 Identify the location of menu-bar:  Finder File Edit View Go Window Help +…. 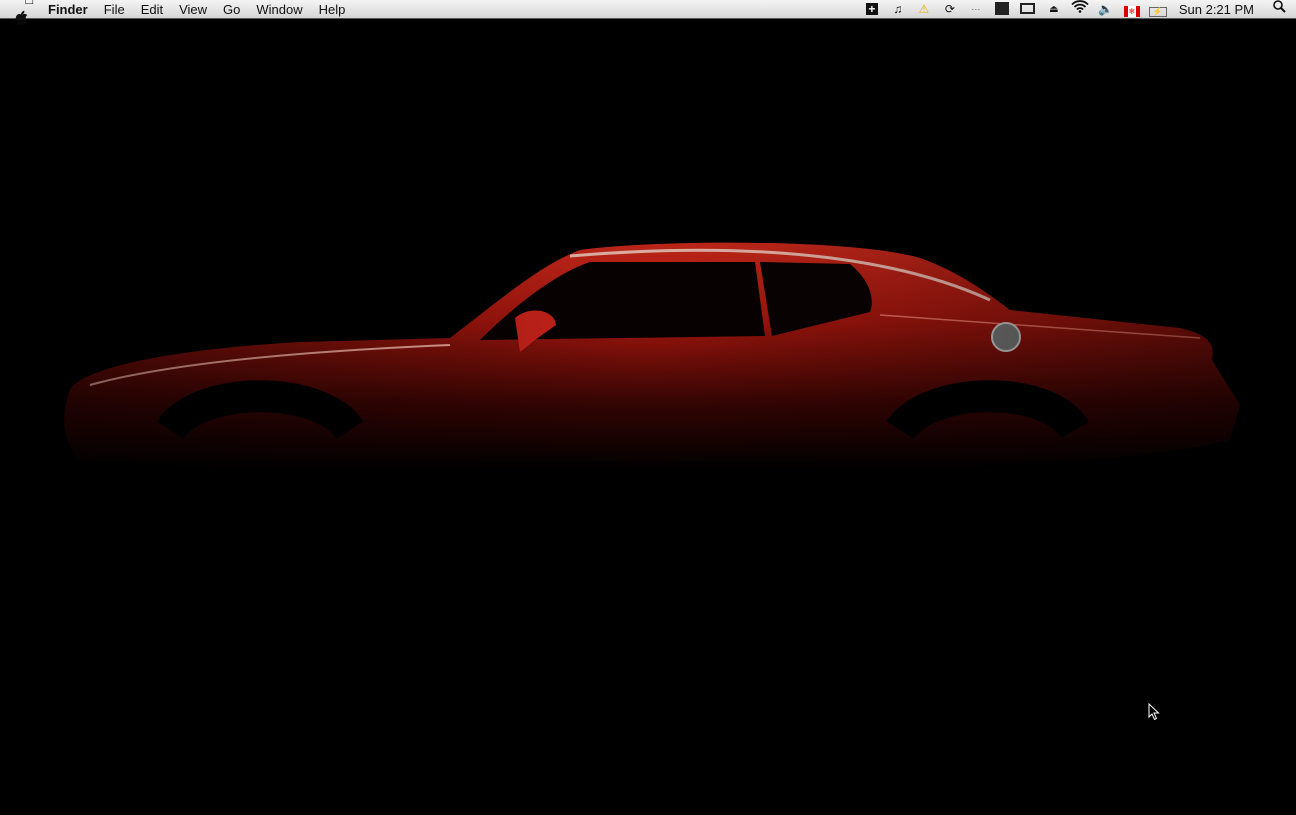
(648, 13).